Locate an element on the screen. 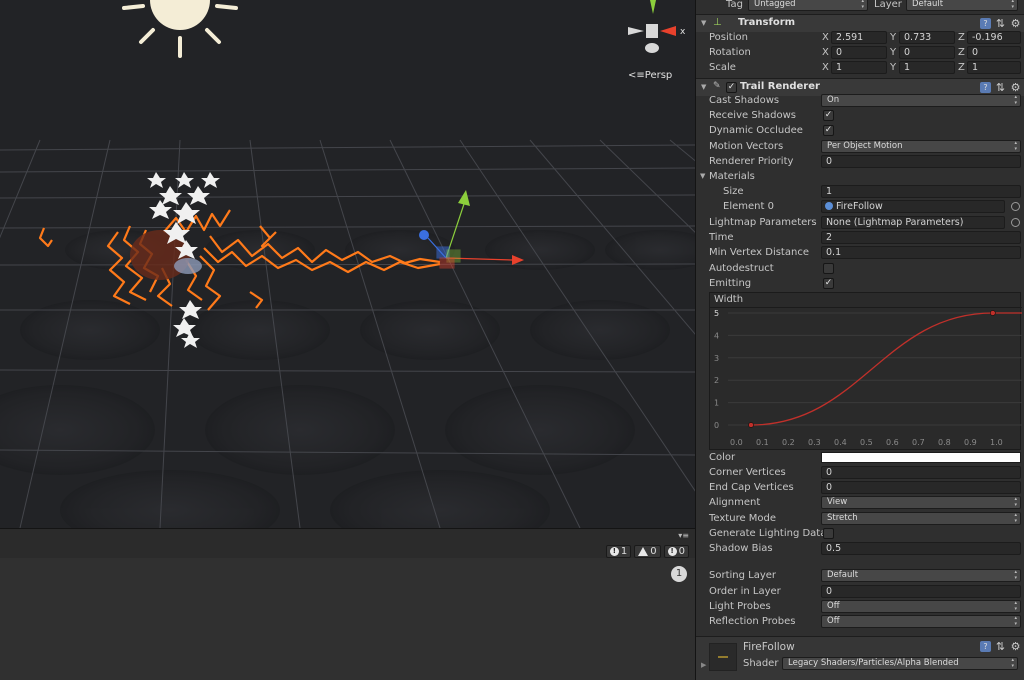  cast-shadows-dropdown: On is located at coordinates (921, 100).